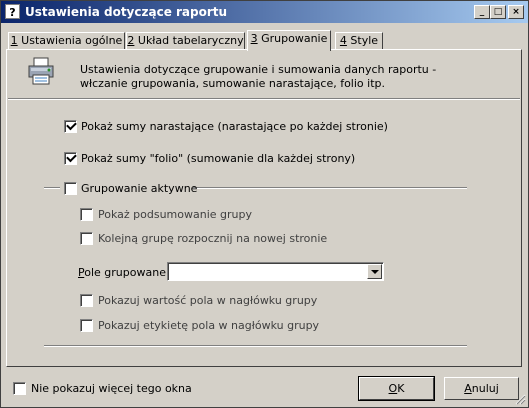 Image resolution: width=529 pixels, height=408 pixels. I want to click on chevron-down-icon, so click(375, 272).